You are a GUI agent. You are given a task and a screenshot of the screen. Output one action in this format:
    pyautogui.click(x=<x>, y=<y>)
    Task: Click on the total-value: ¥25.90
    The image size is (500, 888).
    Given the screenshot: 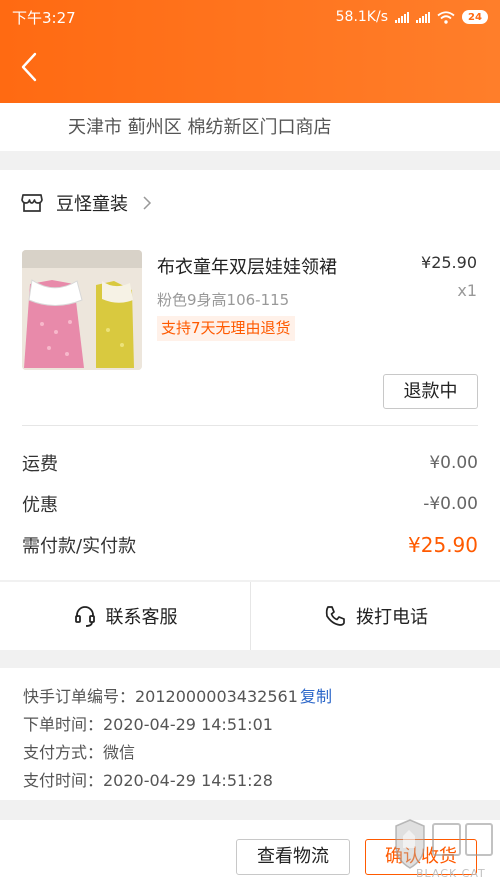 What is the action you would take?
    pyautogui.click(x=443, y=545)
    